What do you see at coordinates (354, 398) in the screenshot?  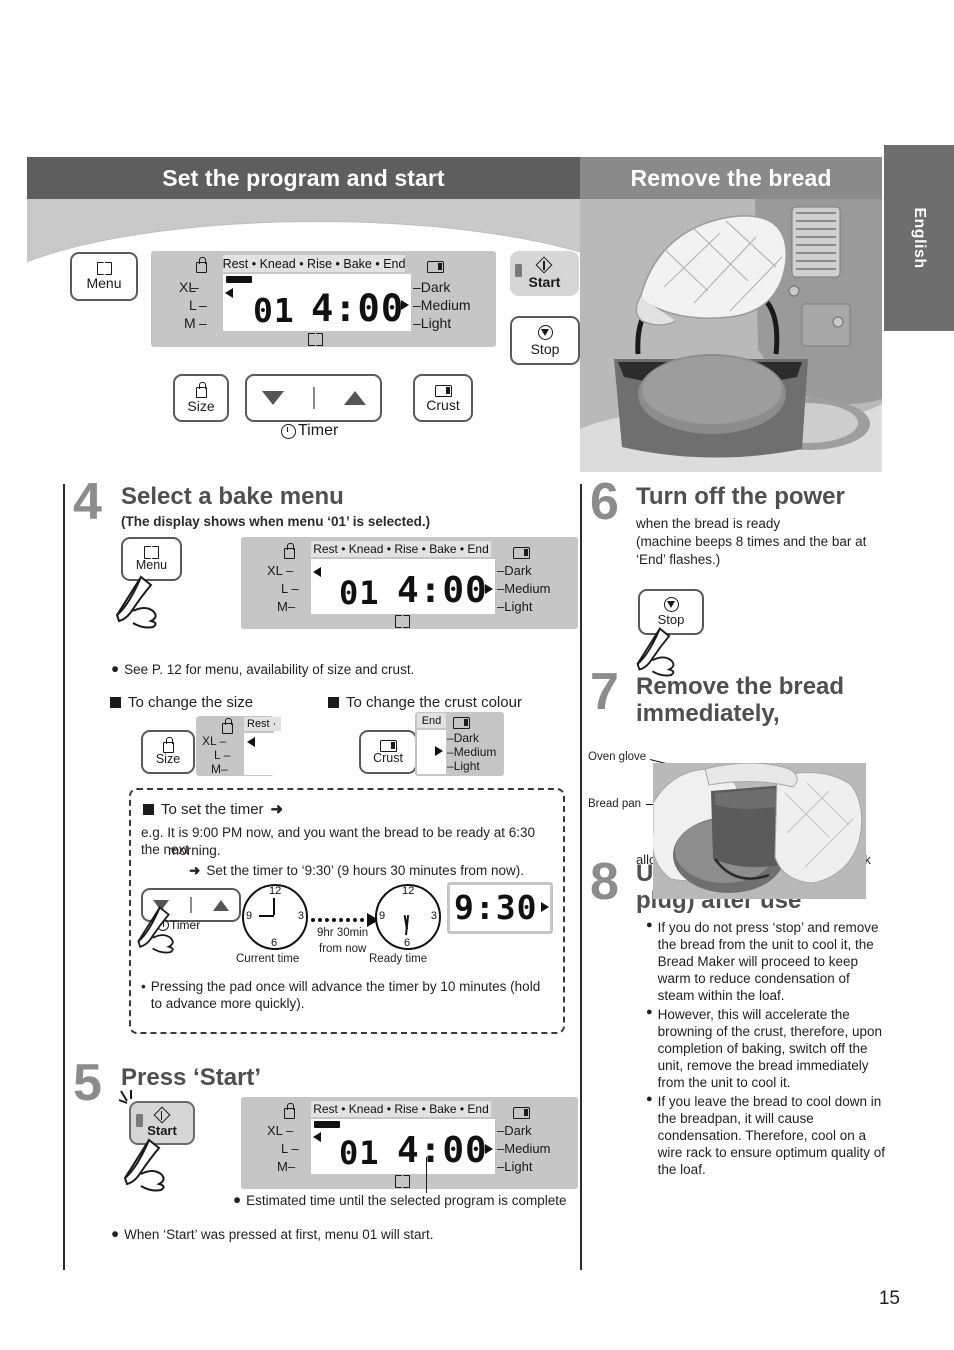 I see `arrow-up-icon` at bounding box center [354, 398].